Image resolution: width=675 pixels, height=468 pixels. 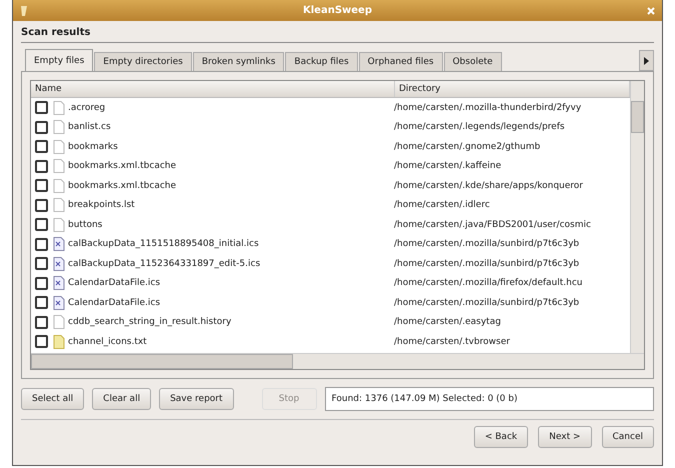 I want to click on file-name: channel_icons.txt, so click(x=107, y=341).